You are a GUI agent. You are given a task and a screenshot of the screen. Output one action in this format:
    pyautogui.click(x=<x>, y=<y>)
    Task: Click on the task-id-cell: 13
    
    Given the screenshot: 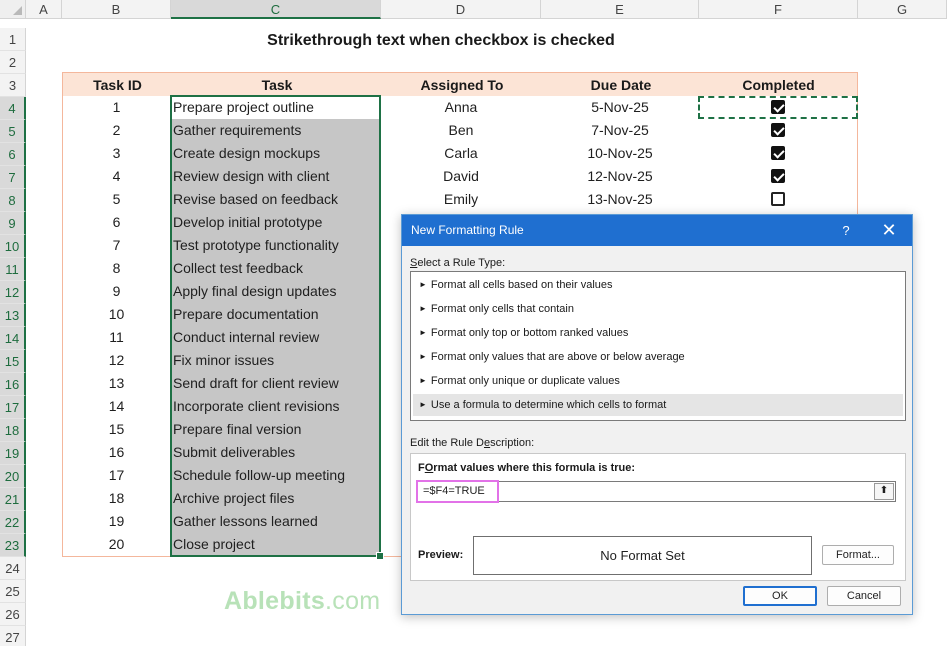 What is the action you would take?
    pyautogui.click(x=116, y=383)
    